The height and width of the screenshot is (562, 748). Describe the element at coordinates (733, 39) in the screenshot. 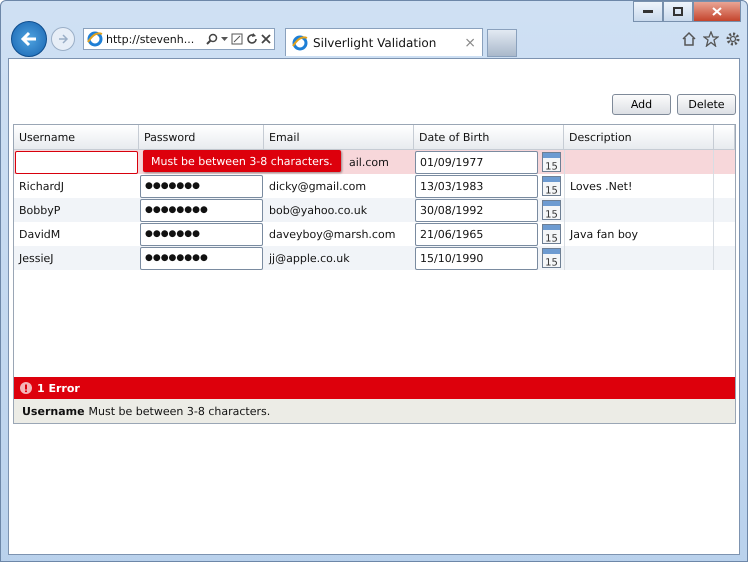

I see `settings-icon` at that location.